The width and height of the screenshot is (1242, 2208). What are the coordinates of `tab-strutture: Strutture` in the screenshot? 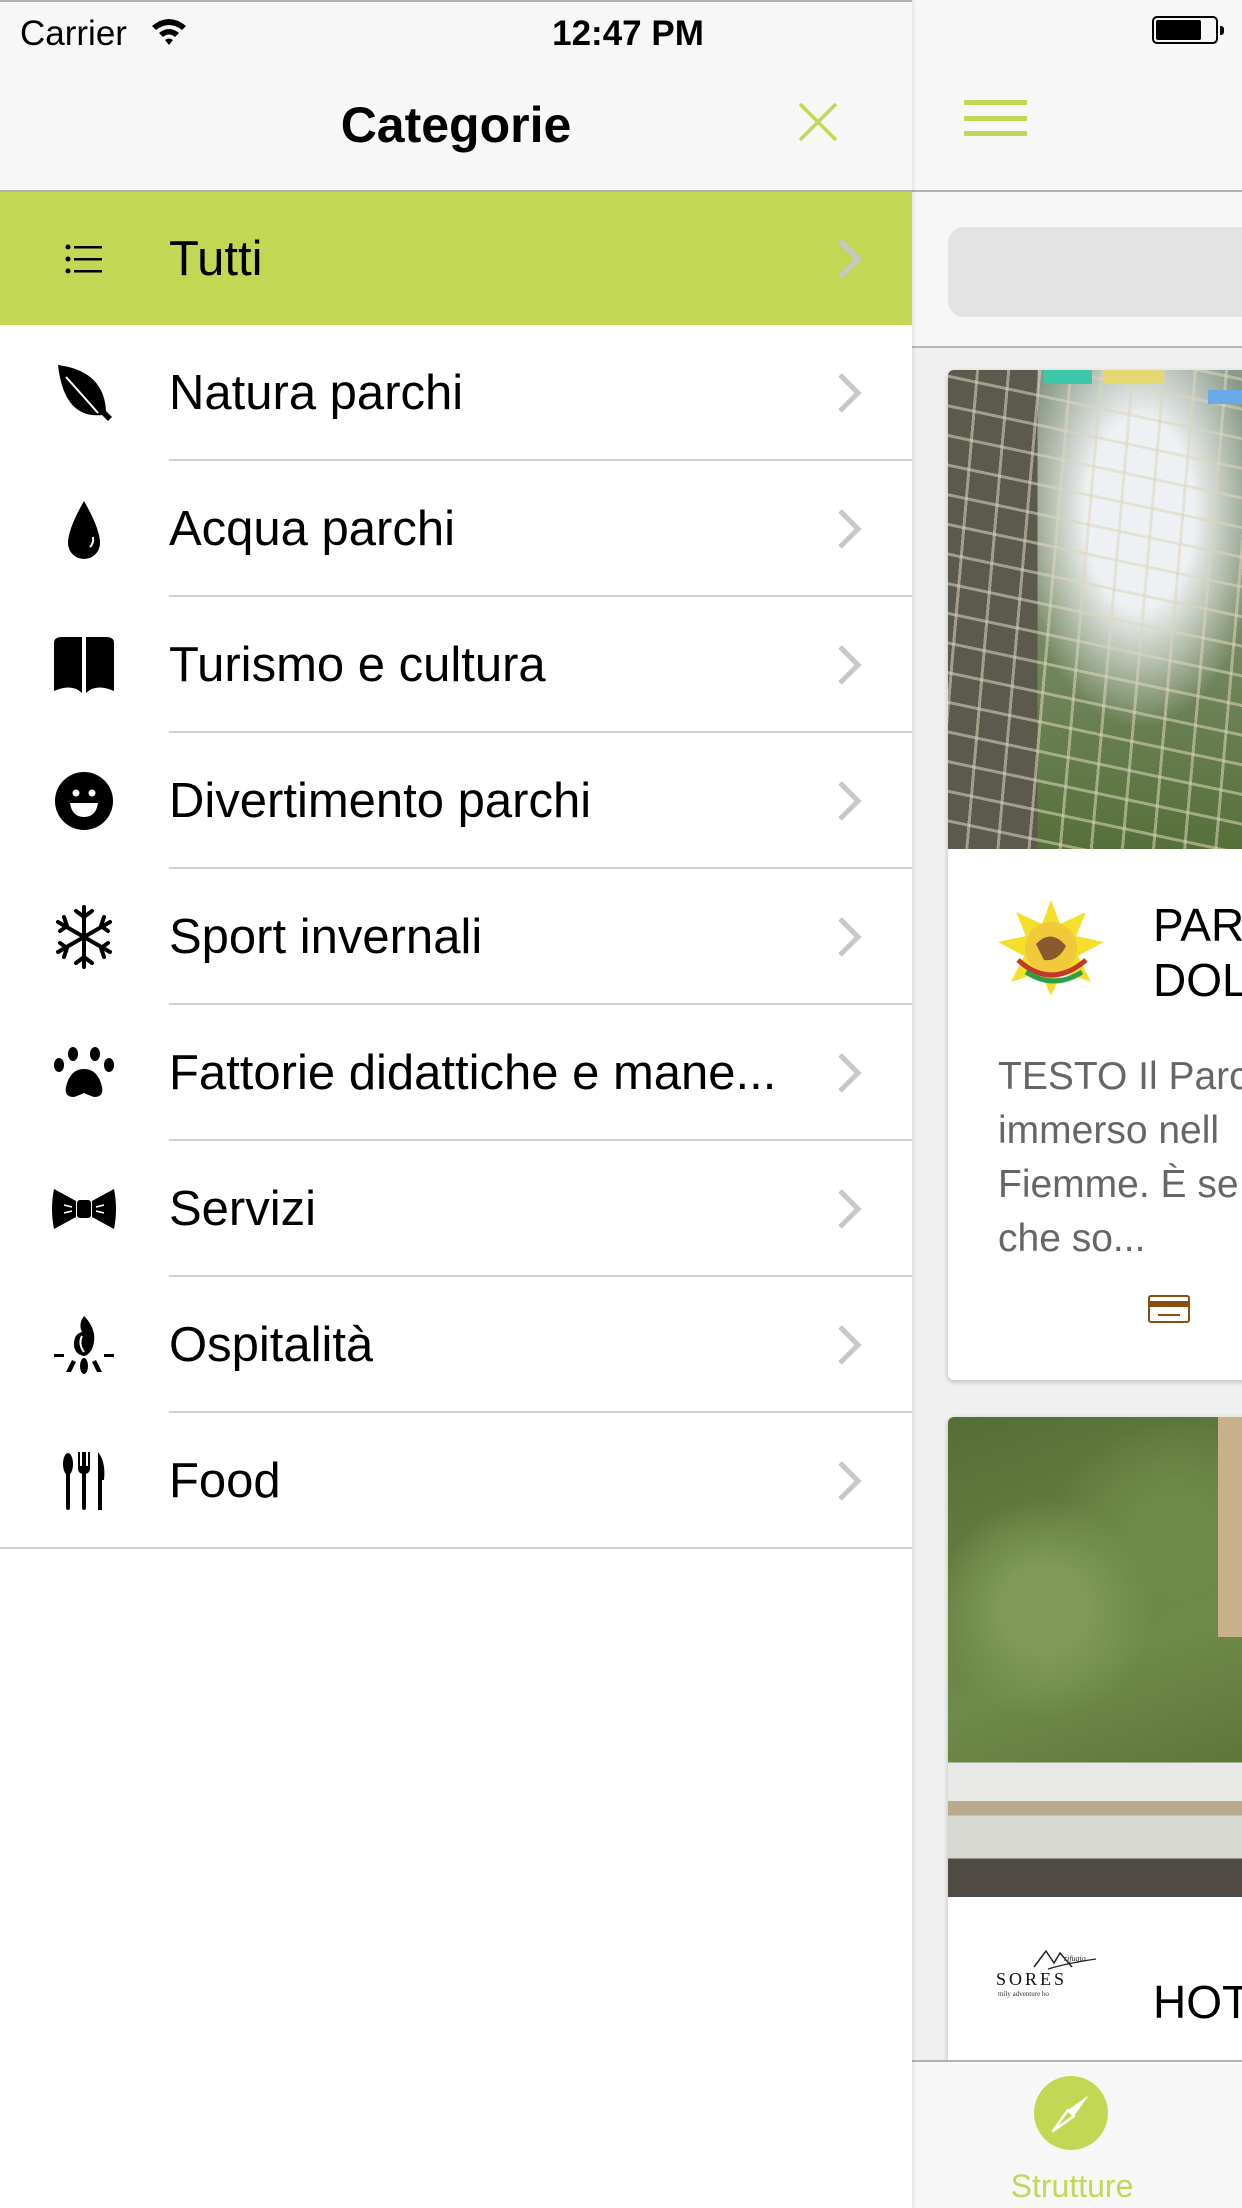 It's located at (1072, 2141).